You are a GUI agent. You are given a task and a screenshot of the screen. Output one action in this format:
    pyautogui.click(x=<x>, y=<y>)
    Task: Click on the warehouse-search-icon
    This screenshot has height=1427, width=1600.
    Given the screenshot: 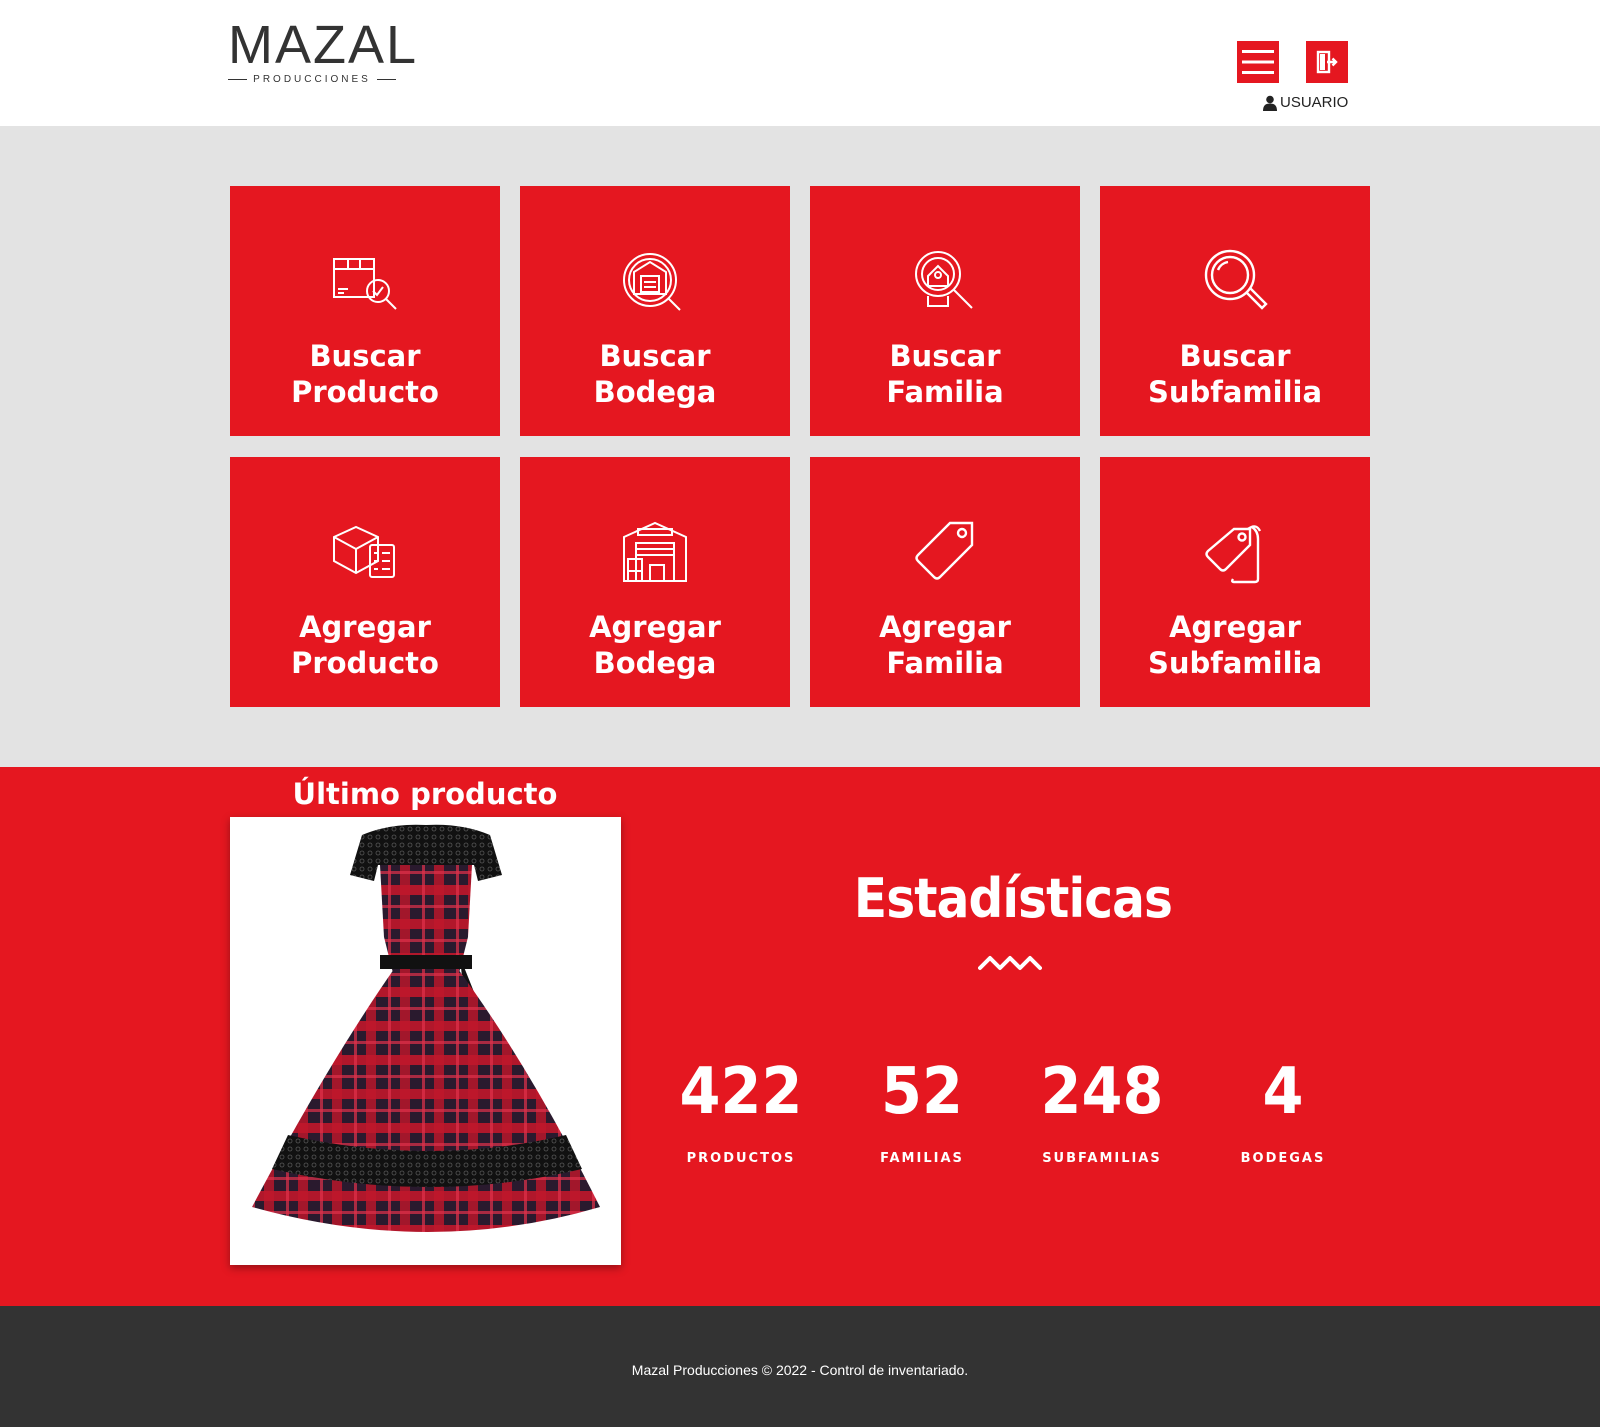 What is the action you would take?
    pyautogui.click(x=652, y=282)
    